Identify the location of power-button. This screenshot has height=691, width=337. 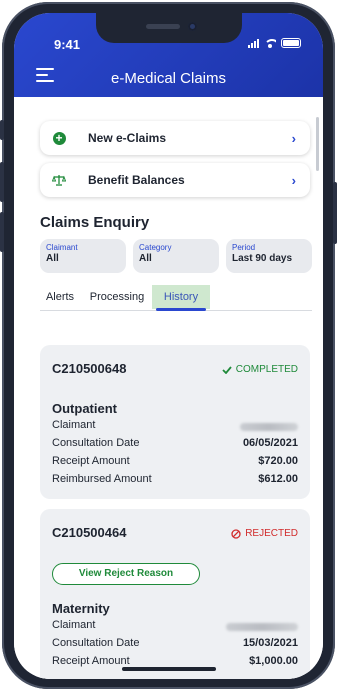
(335, 213).